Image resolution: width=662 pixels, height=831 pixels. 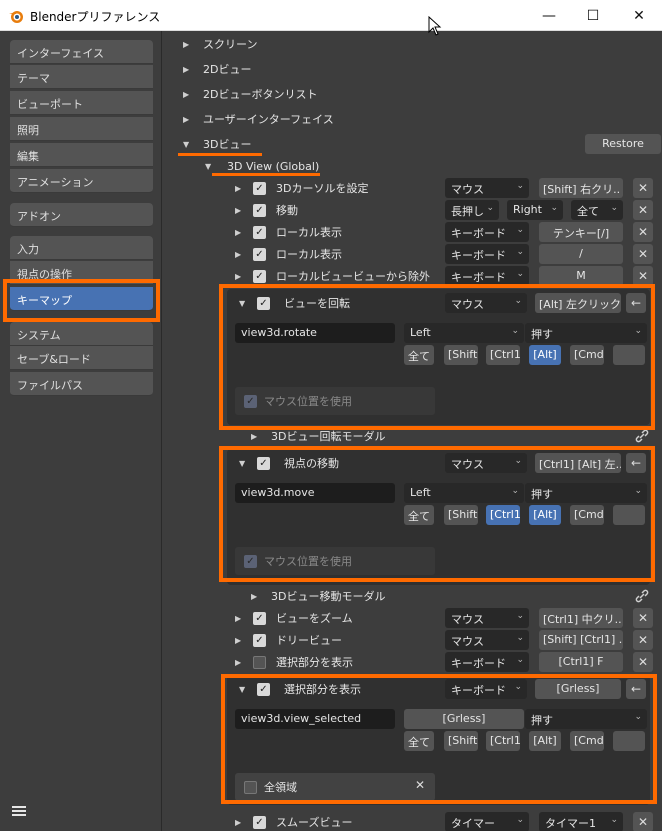 I want to click on link-icon, so click(x=642, y=436).